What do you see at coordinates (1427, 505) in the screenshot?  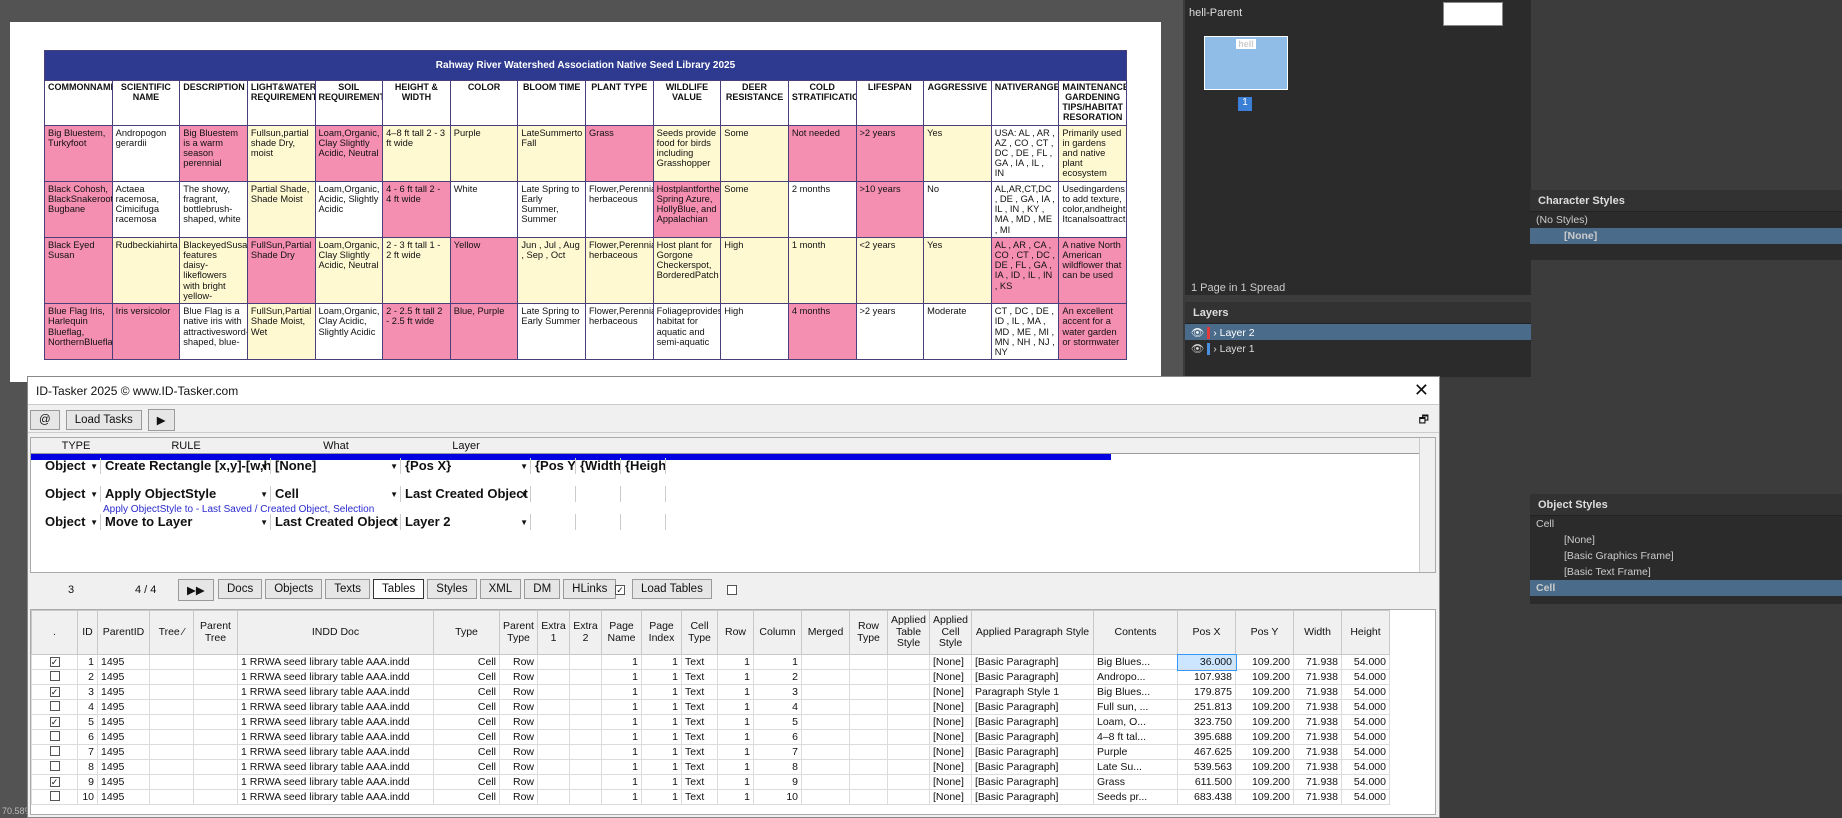 I see `rules-scrollbar` at bounding box center [1427, 505].